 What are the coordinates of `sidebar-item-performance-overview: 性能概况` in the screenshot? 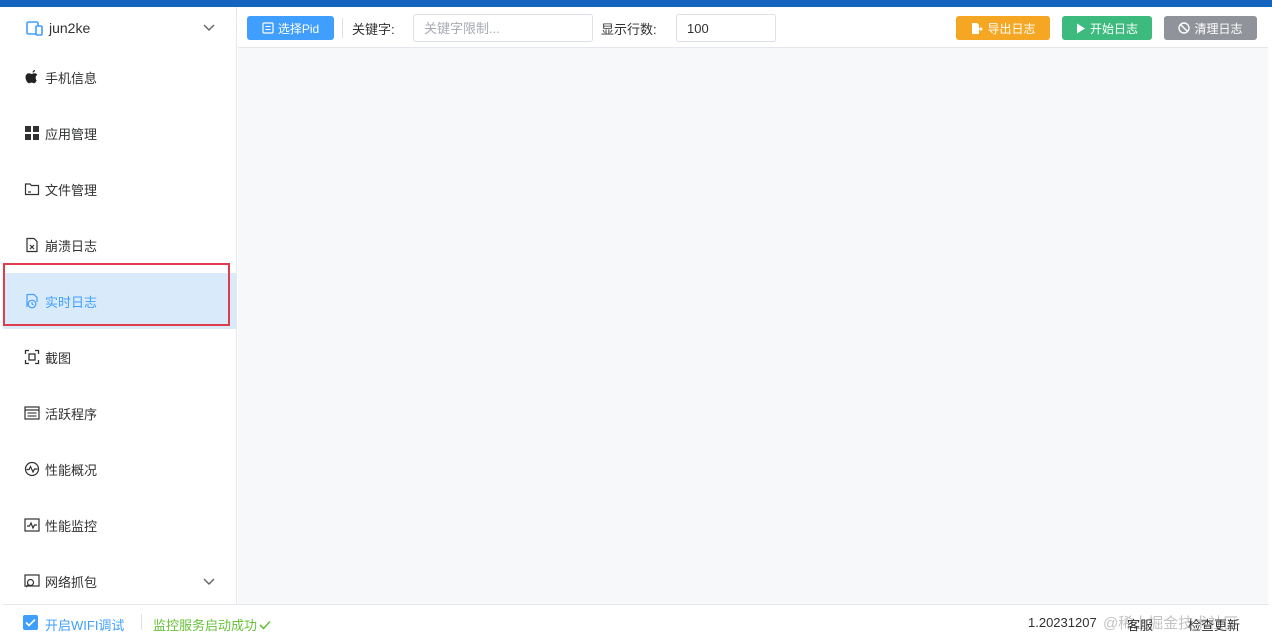 It's located at (119, 469).